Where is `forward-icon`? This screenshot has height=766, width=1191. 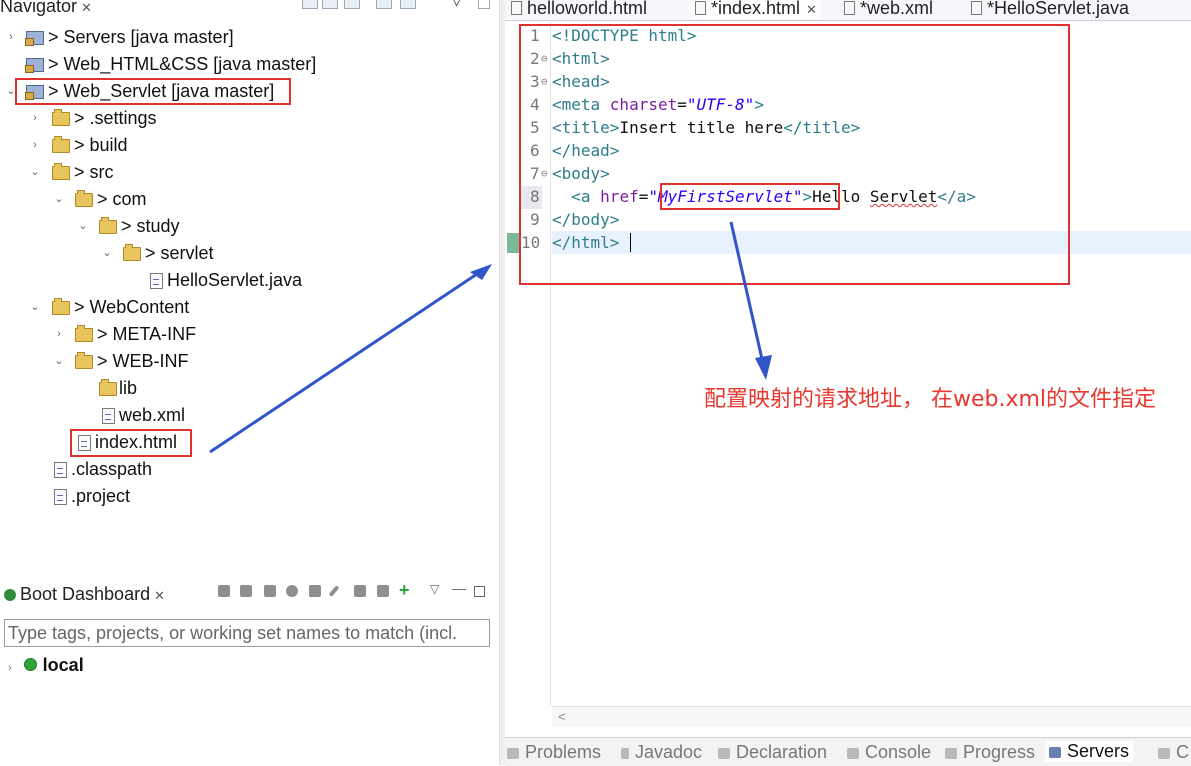 forward-icon is located at coordinates (330, 4).